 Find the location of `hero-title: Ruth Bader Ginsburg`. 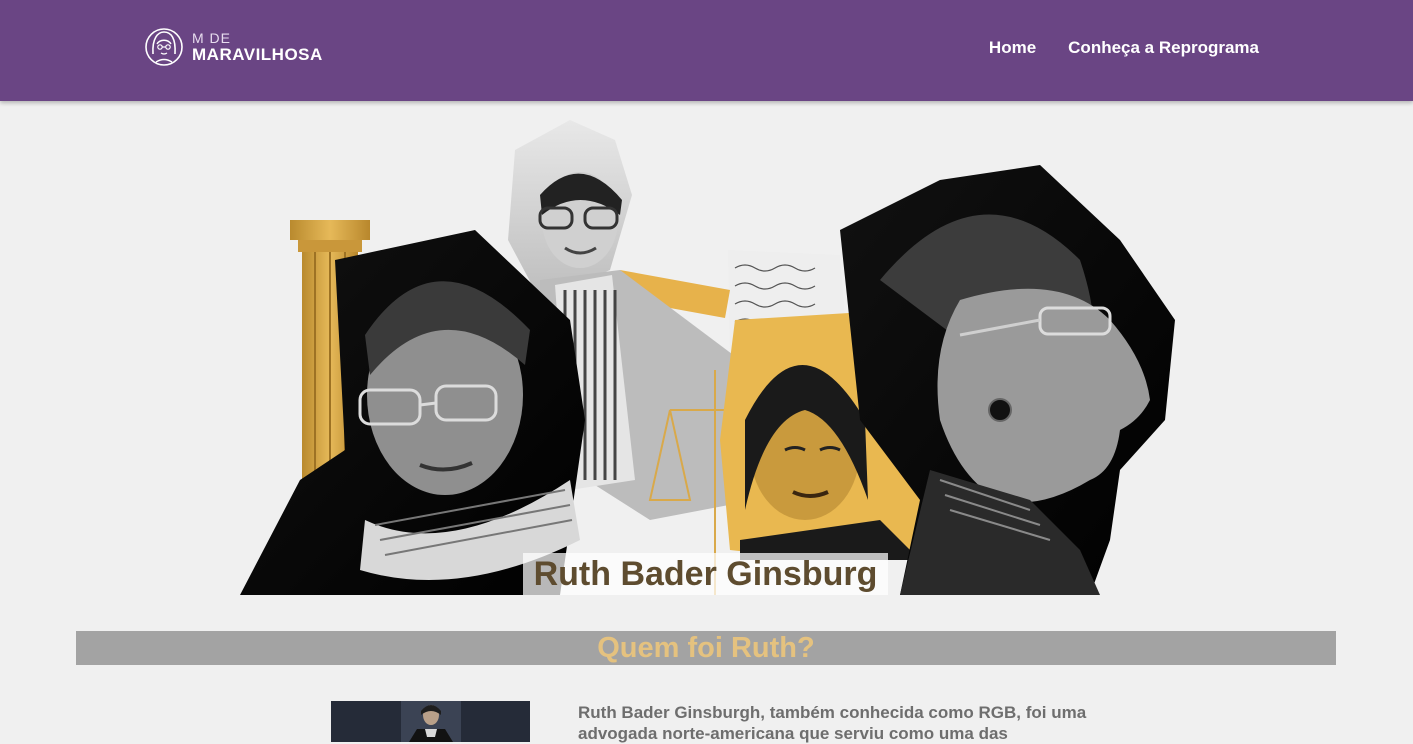

hero-title: Ruth Bader Ginsburg is located at coordinates (705, 574).